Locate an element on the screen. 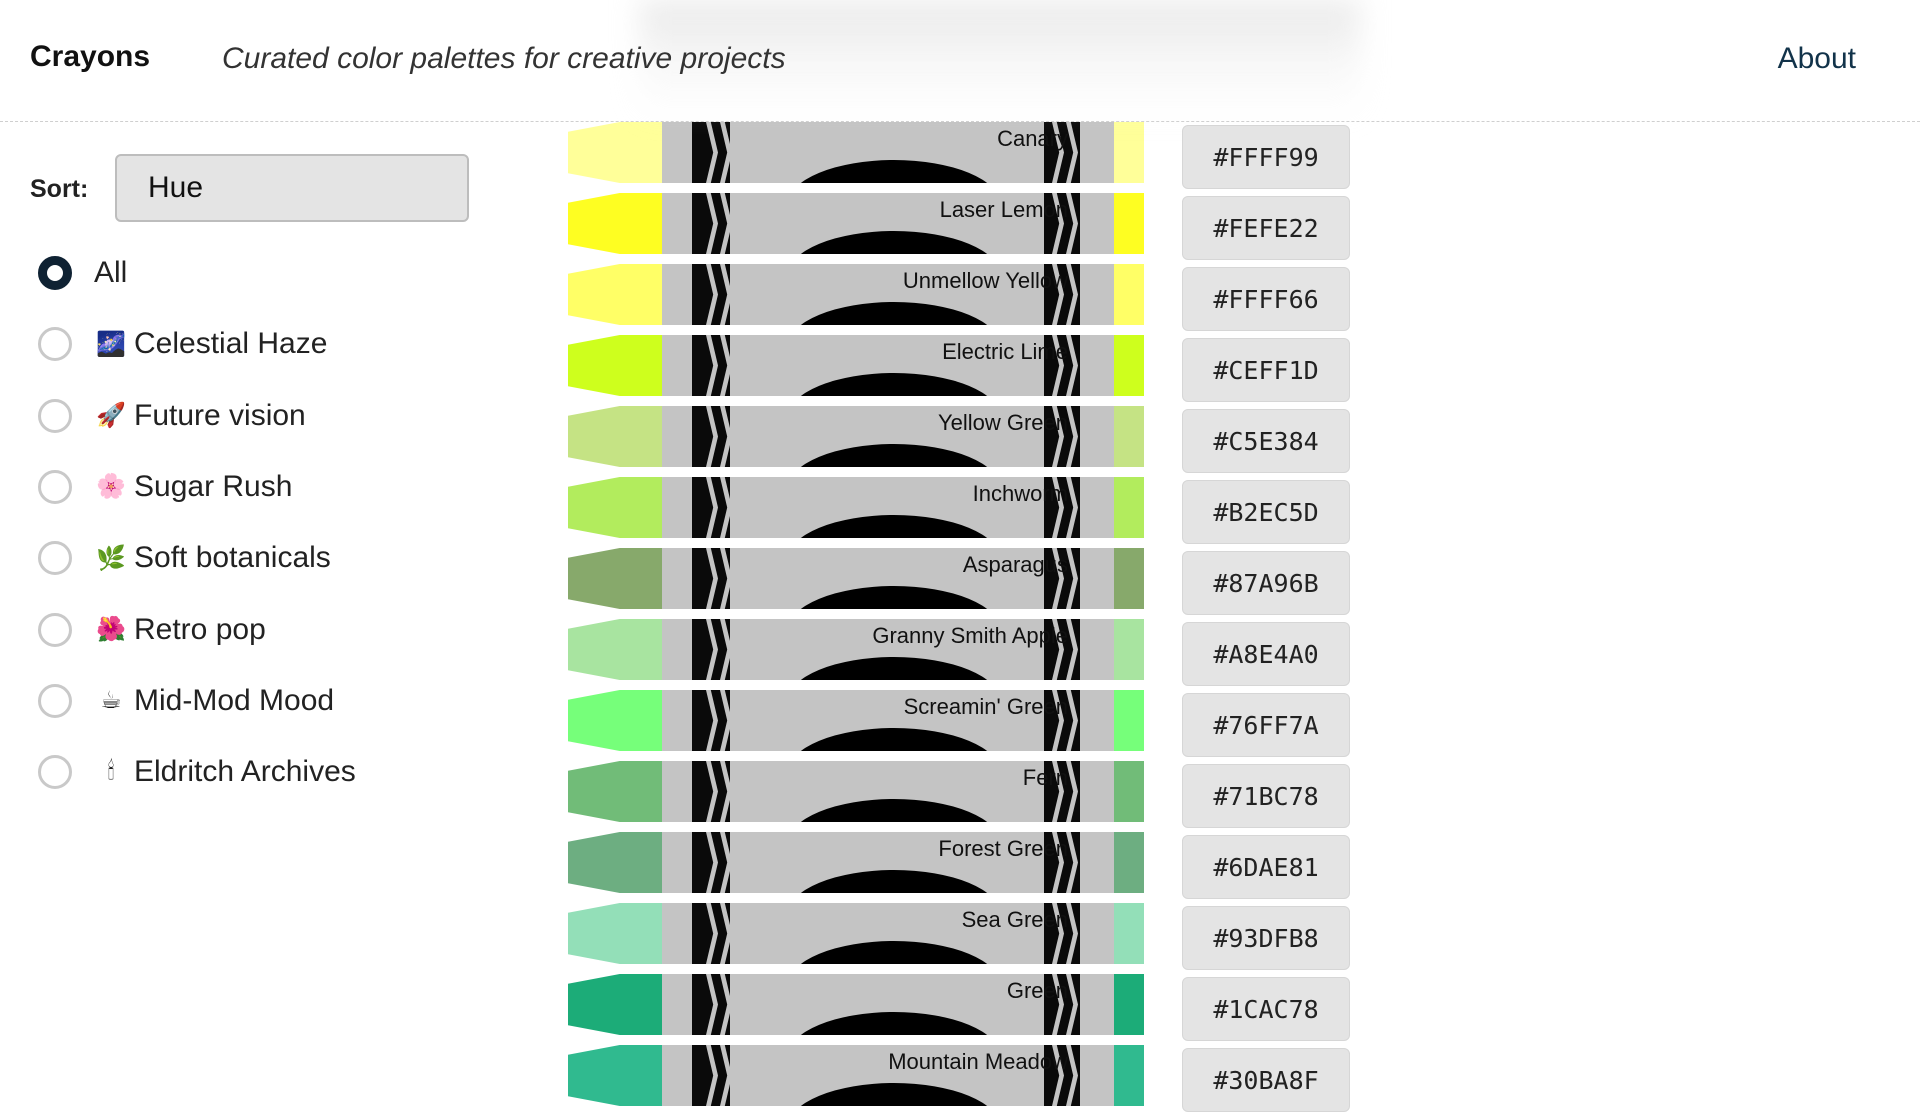 The width and height of the screenshot is (1920, 1116). filter-option-label: All is located at coordinates (111, 272).